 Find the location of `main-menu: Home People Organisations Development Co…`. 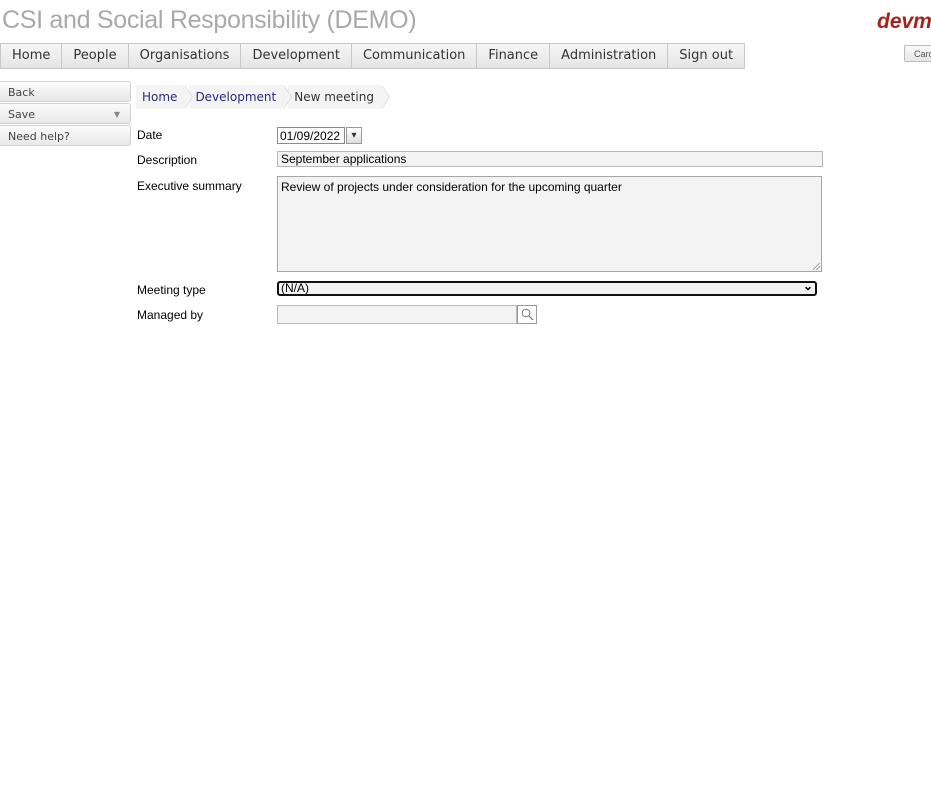

main-menu: Home People Organisations Development Co… is located at coordinates (373, 56).